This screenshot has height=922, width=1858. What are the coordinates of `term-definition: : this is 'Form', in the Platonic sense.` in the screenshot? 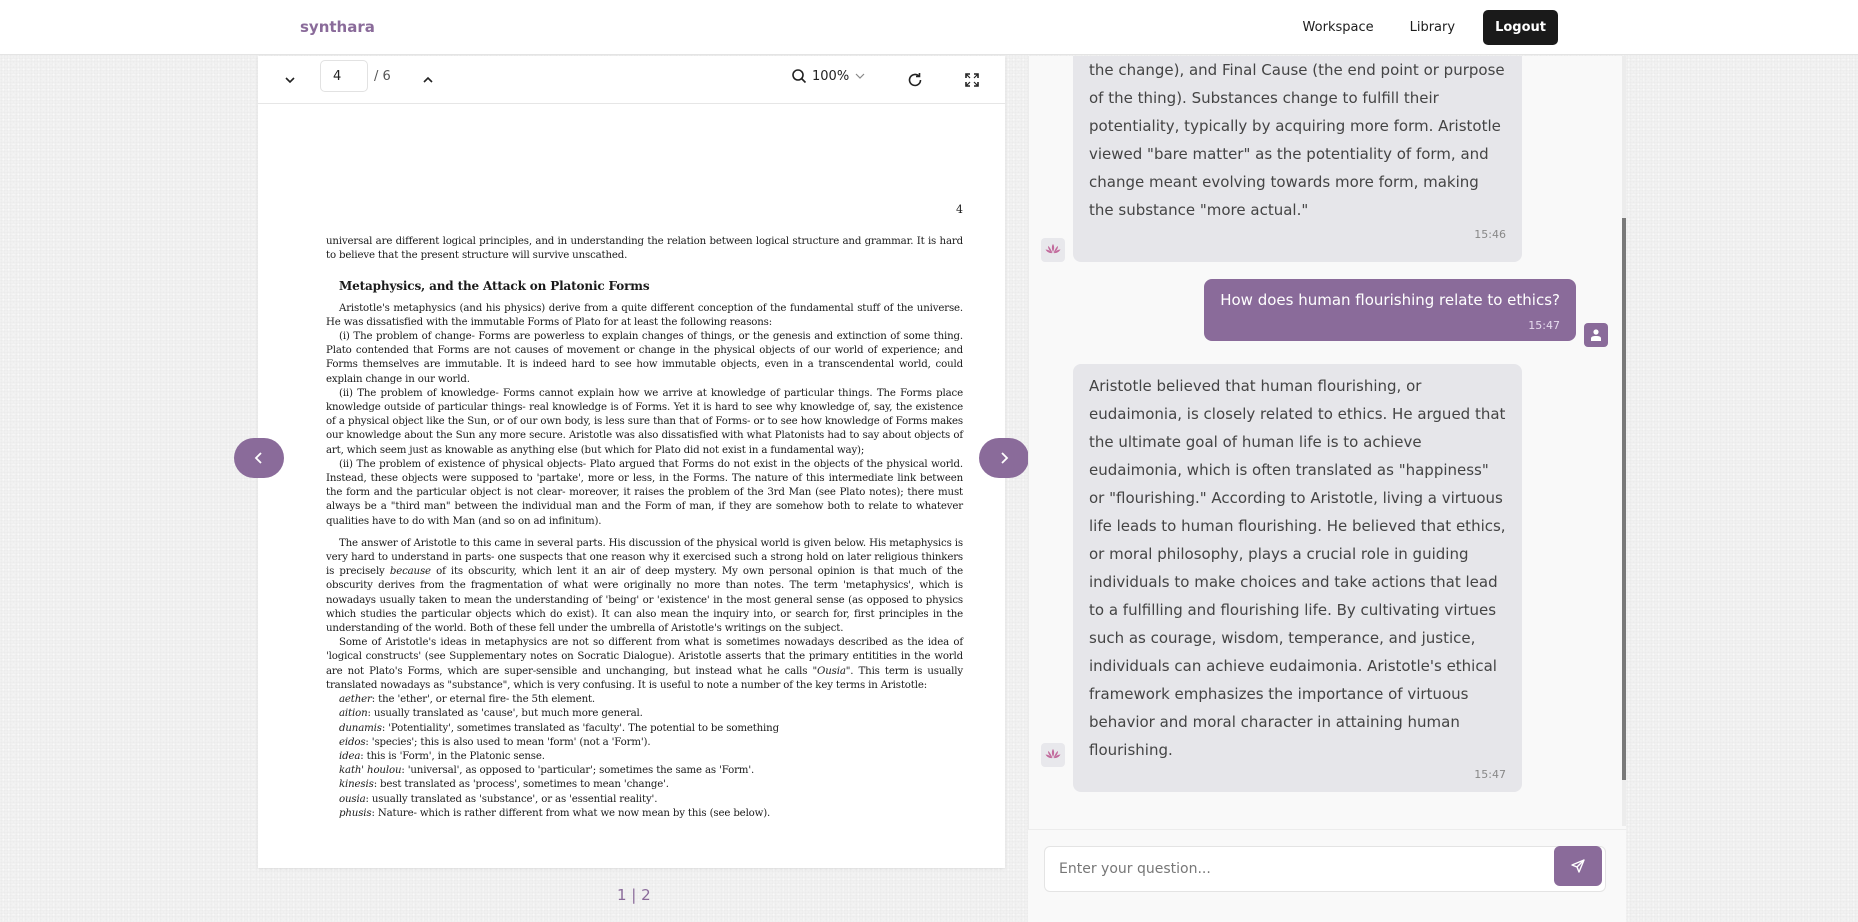 It's located at (452, 756).